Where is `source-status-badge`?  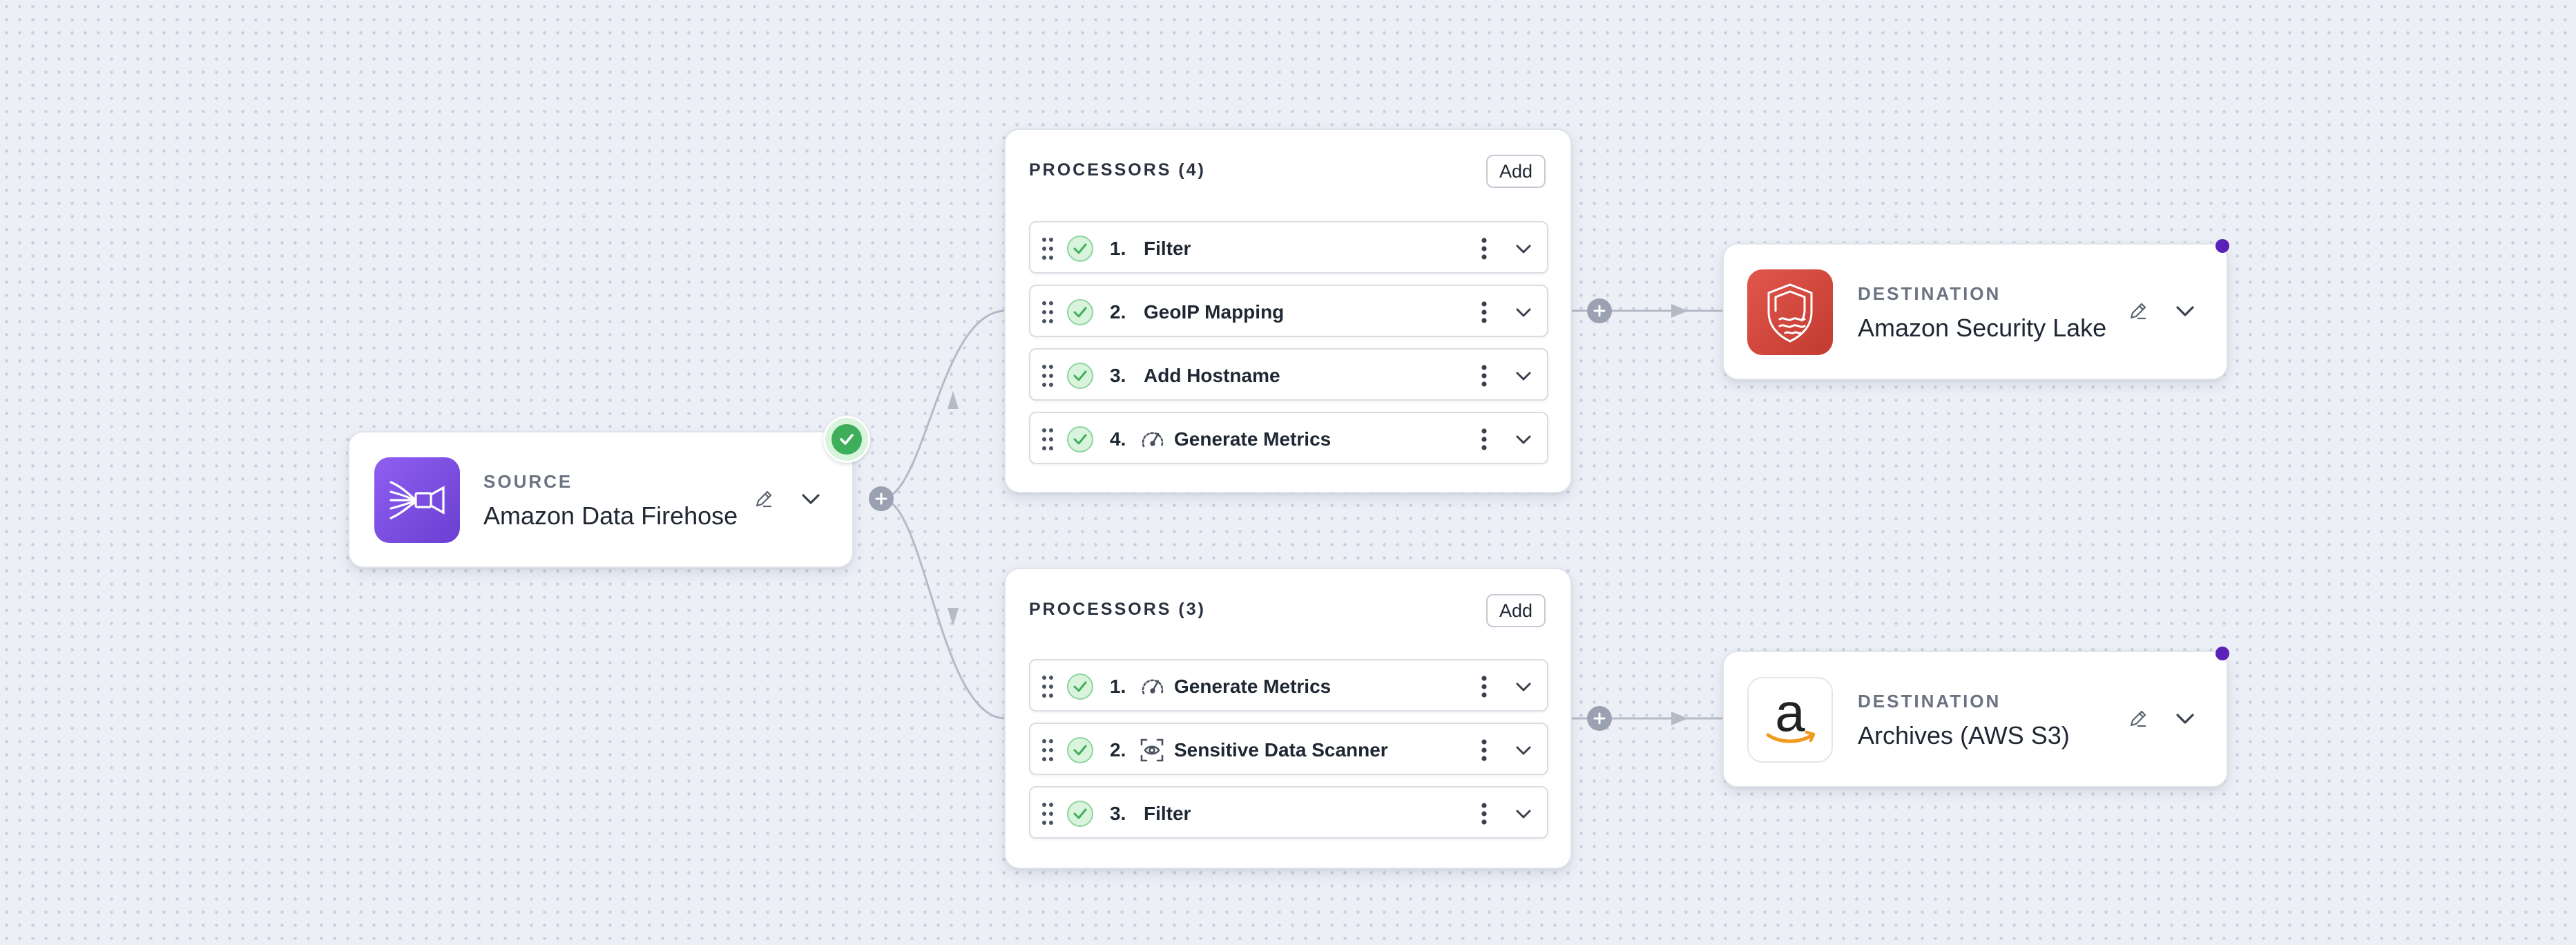
source-status-badge is located at coordinates (846, 439).